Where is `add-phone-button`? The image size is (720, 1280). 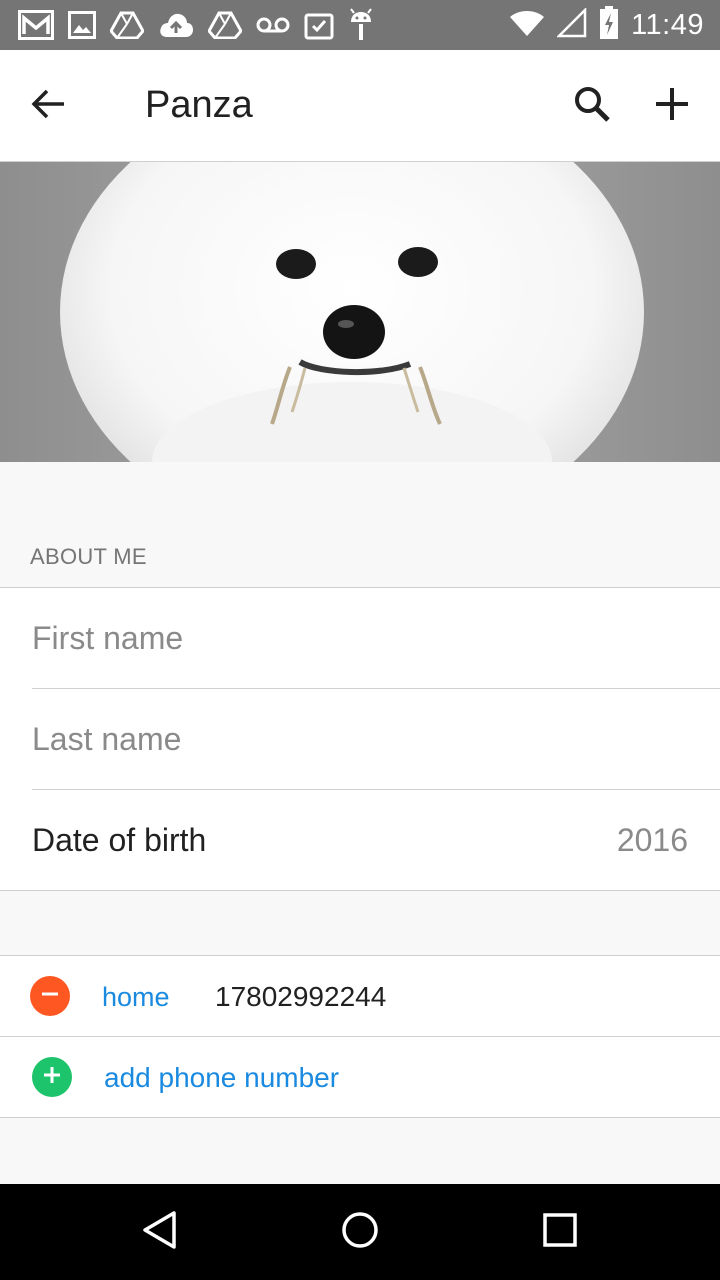 add-phone-button is located at coordinates (52, 1077).